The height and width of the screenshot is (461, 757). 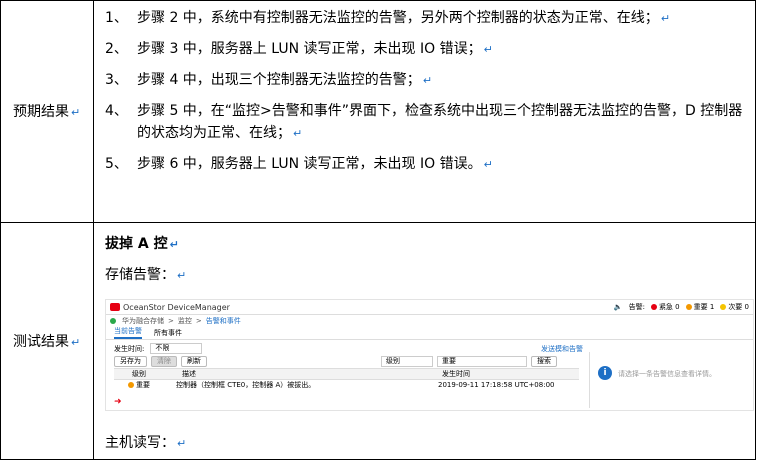 I want to click on row-description: 控制器（控制框 CTE0，控制器 A）被拔出。, so click(x=246, y=385).